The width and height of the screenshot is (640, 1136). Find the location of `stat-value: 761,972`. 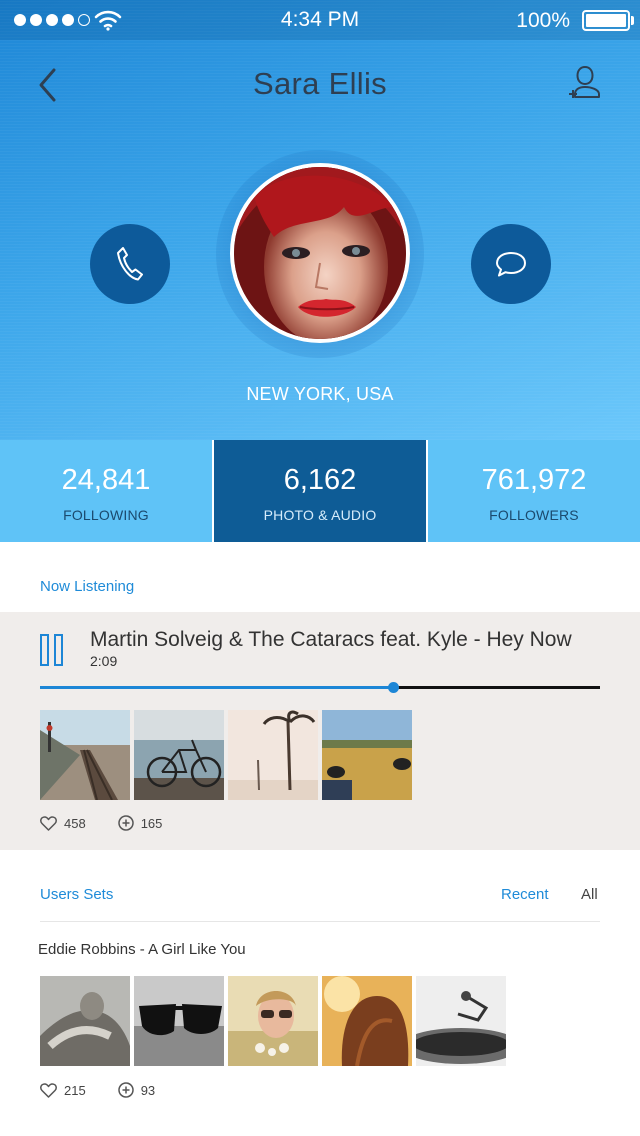

stat-value: 761,972 is located at coordinates (534, 480).